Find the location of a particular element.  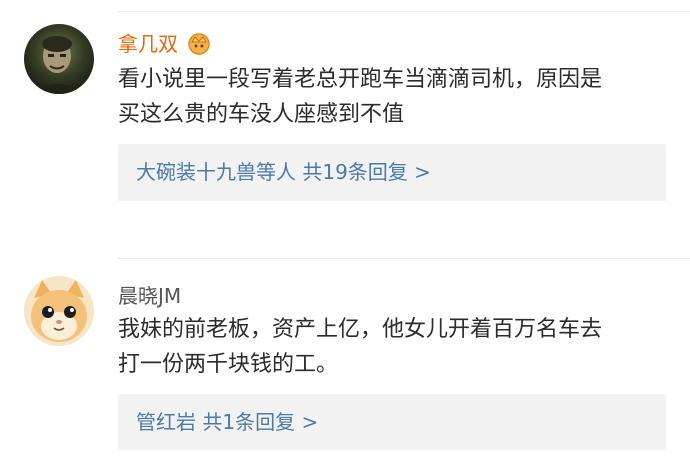

reply-summary-button: 大碗装十九兽等人 共19条回复 > is located at coordinates (392, 172).